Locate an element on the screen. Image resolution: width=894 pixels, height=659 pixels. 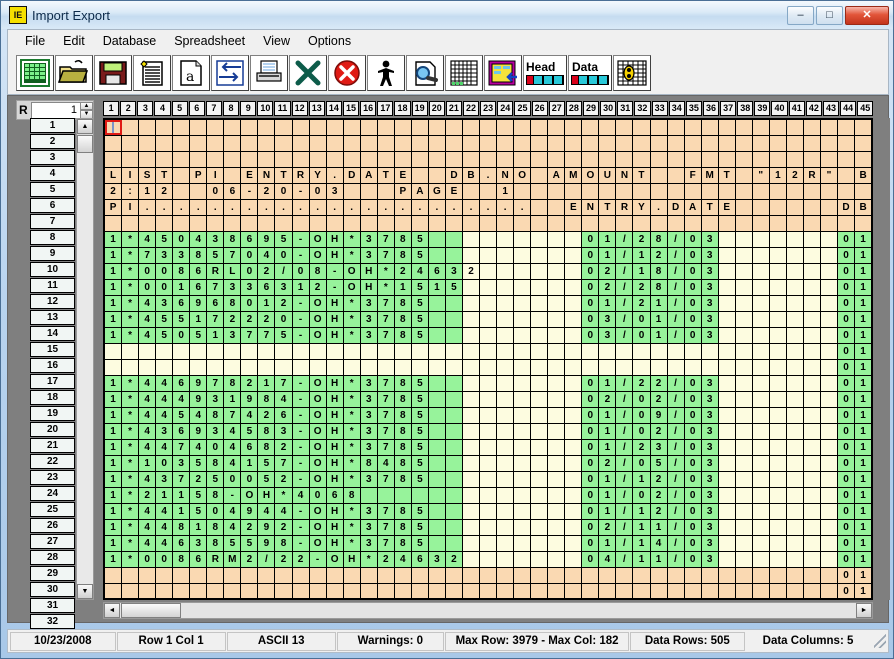
grid-cell: D is located at coordinates (846, 207).